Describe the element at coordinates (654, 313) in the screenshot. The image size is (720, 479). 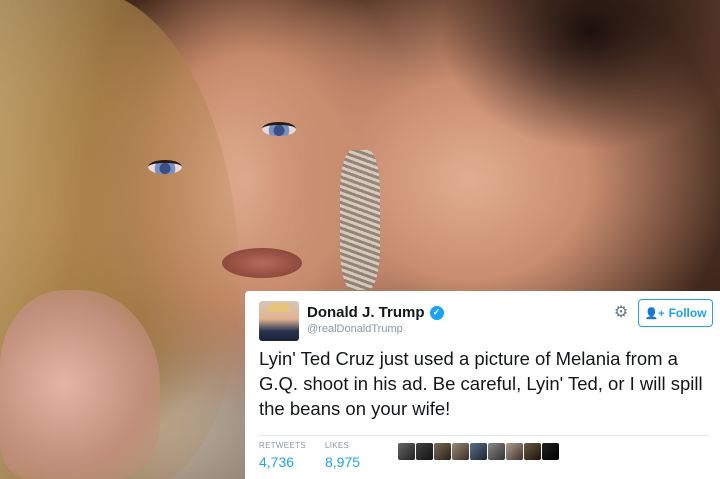
I see `add-user-icon: 👤+` at that location.